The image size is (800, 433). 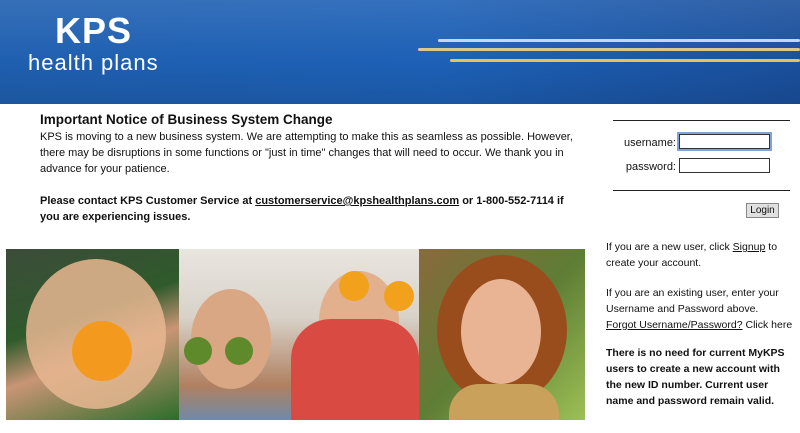 I want to click on photo-woman-cherries, so click(x=502, y=334).